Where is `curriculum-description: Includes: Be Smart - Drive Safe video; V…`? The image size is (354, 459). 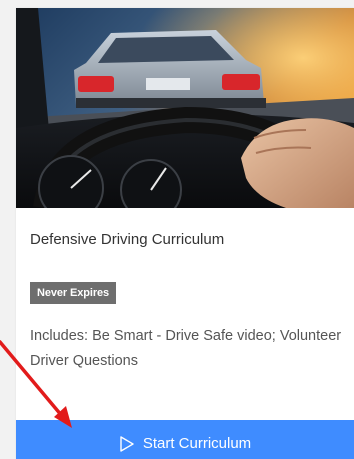
curriculum-description: Includes: Be Smart - Drive Safe video; V… is located at coordinates (186, 348).